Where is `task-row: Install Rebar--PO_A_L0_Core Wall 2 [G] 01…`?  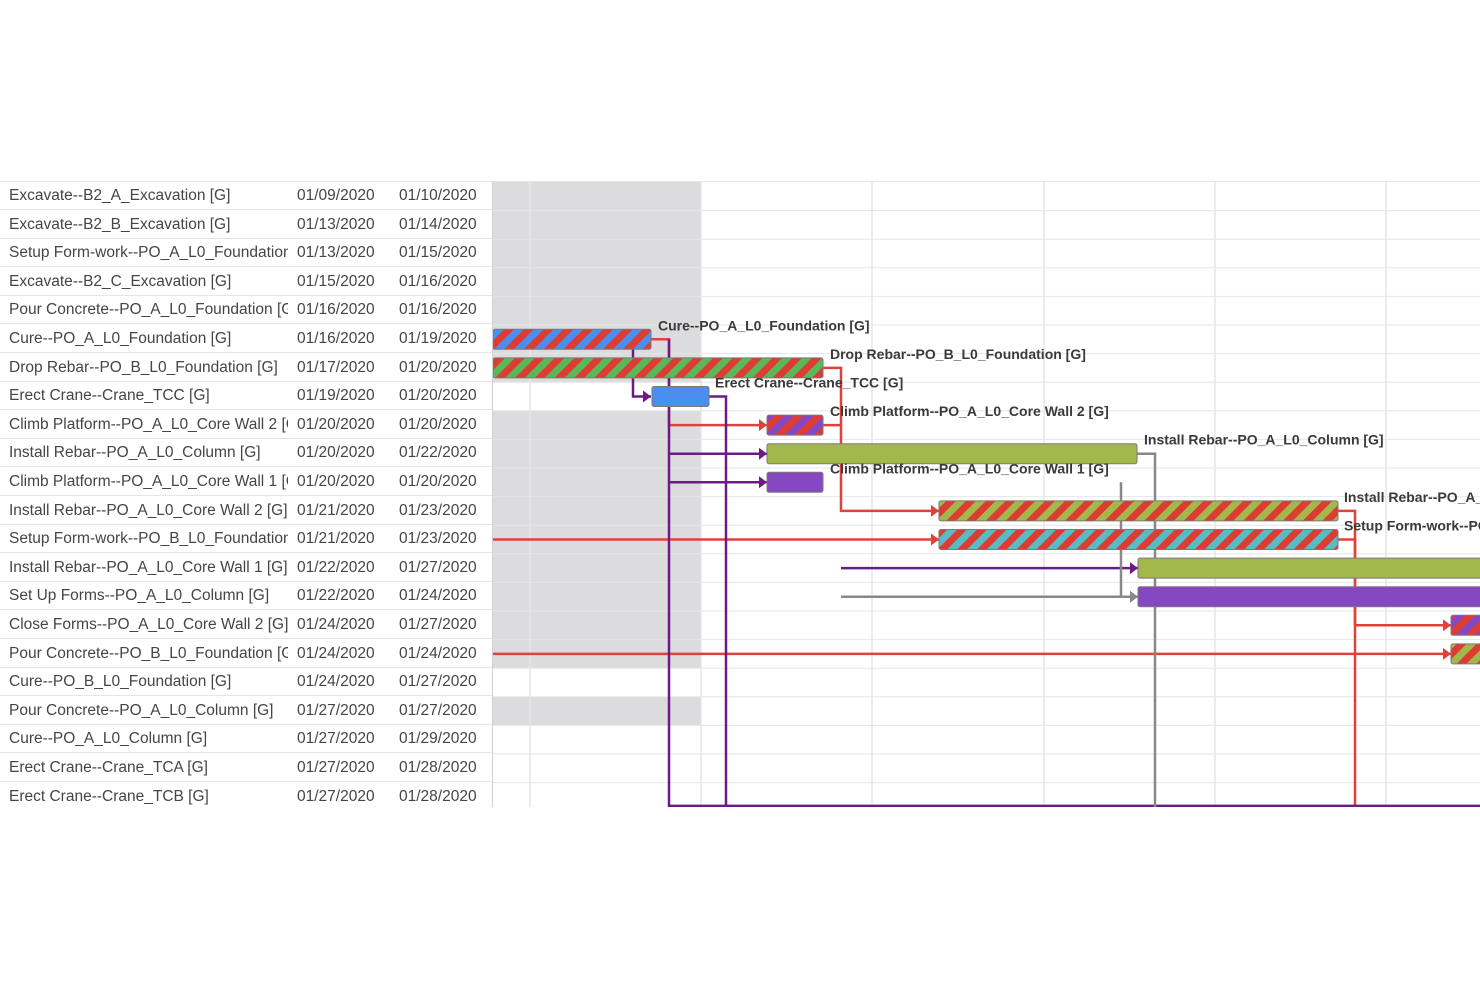
task-row: Install Rebar--PO_A_L0_Core Wall 2 [G] 01… is located at coordinates (246, 511).